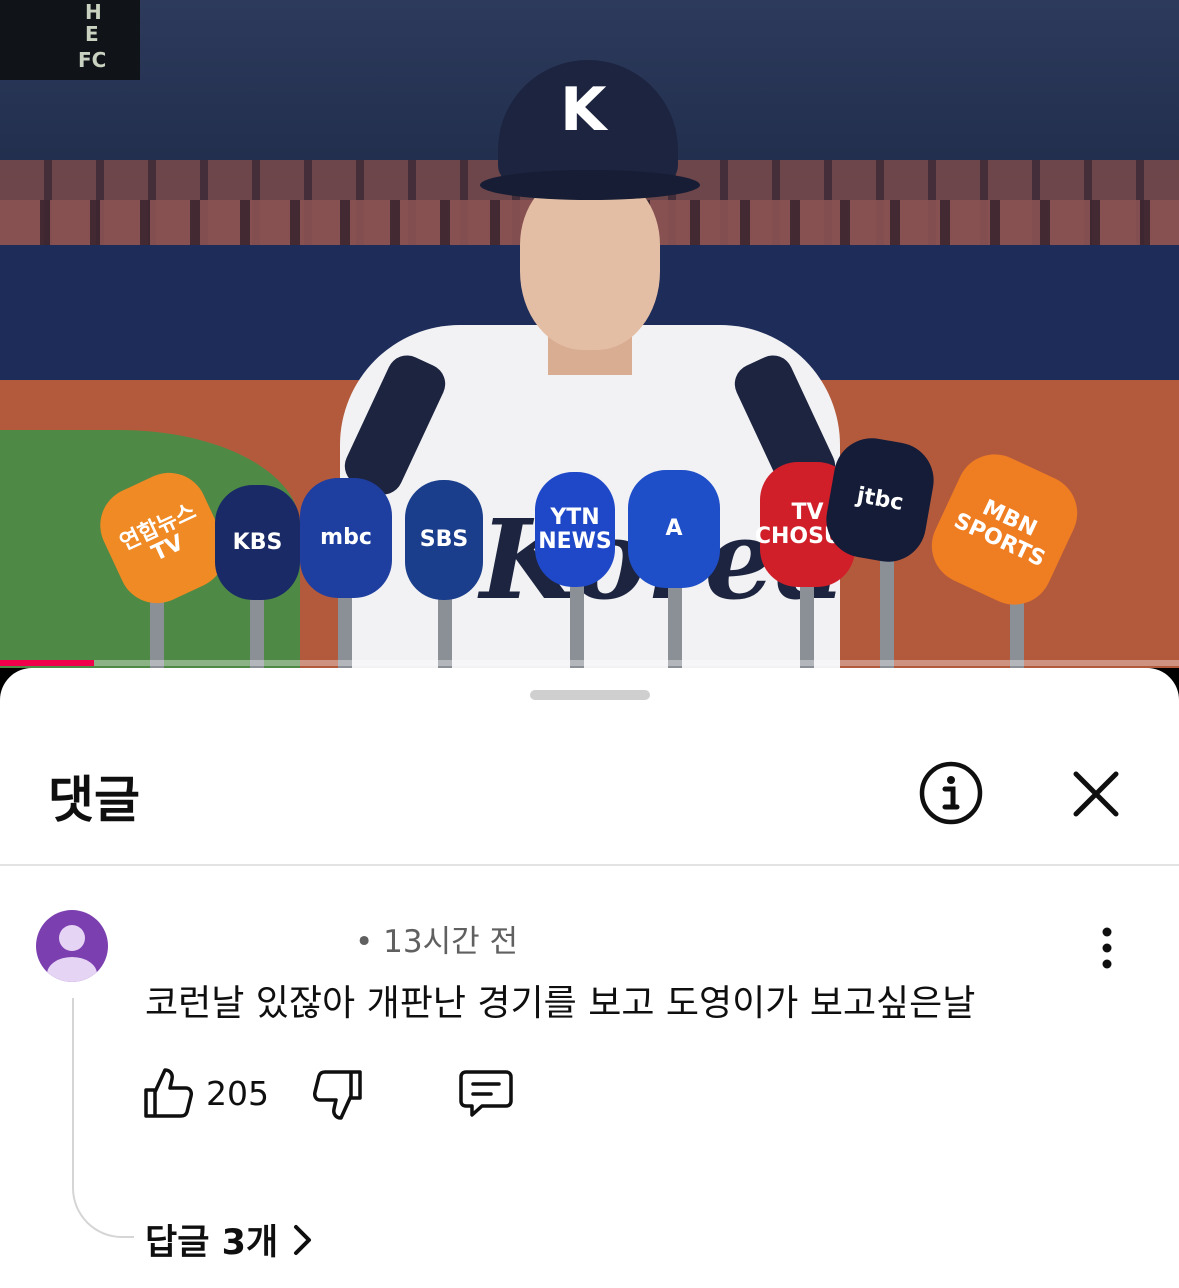 This screenshot has width=1179, height=1288. Describe the element at coordinates (168, 1093) in the screenshot. I see `thumb-up-icon` at that location.